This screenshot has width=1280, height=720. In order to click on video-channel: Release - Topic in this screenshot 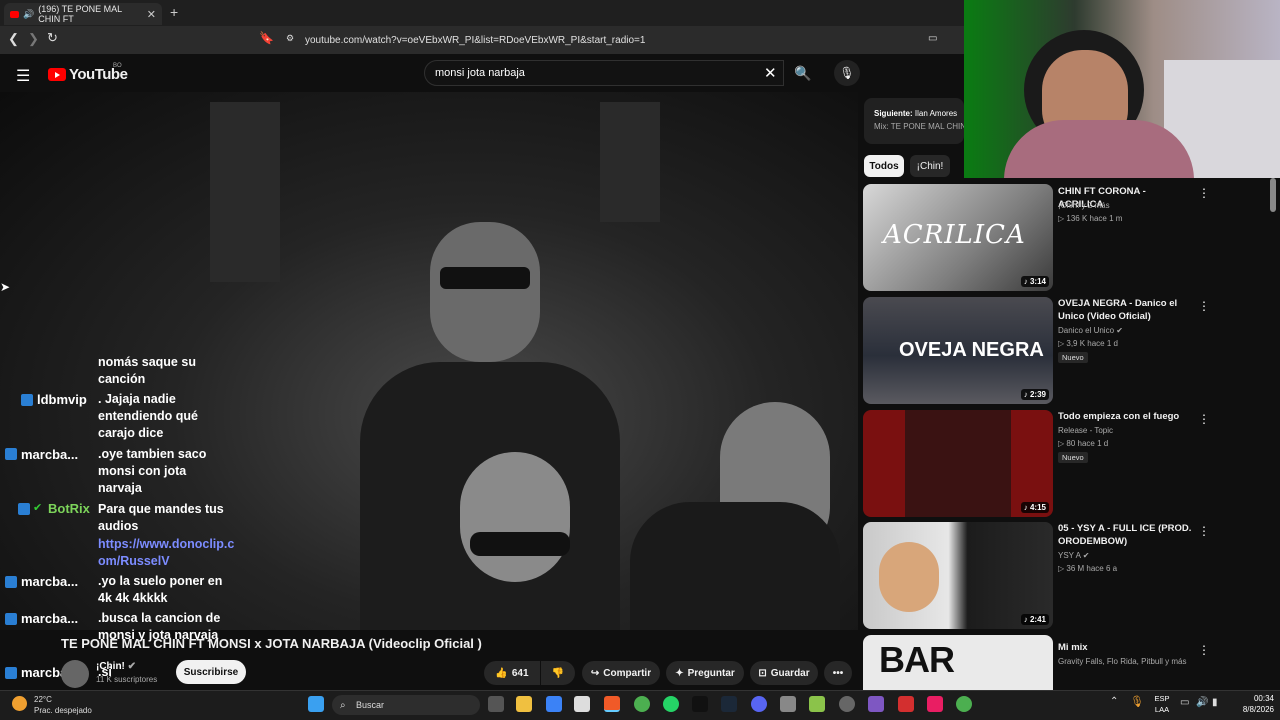, I will do `click(1128, 430)`.